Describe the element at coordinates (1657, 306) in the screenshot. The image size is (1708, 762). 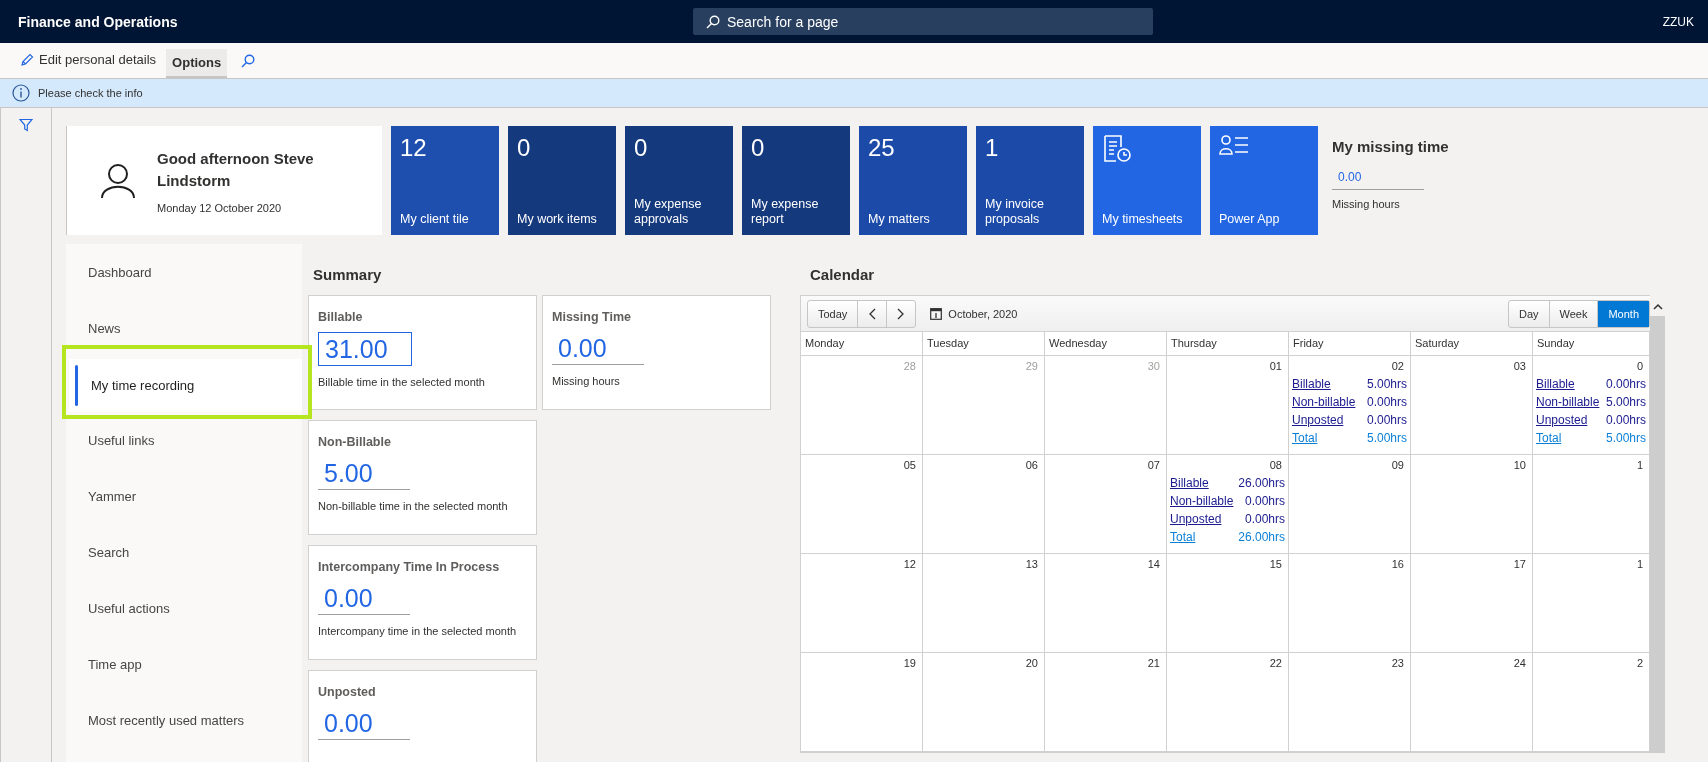
I see `caret-up-icon` at that location.